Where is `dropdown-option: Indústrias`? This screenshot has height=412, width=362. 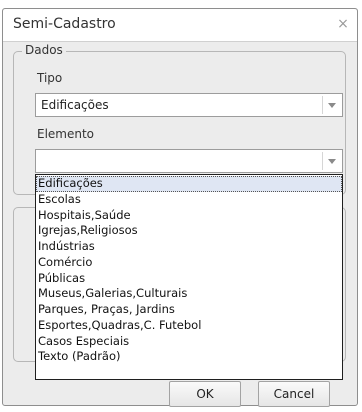 dropdown-option: Indústrias is located at coordinates (189, 247).